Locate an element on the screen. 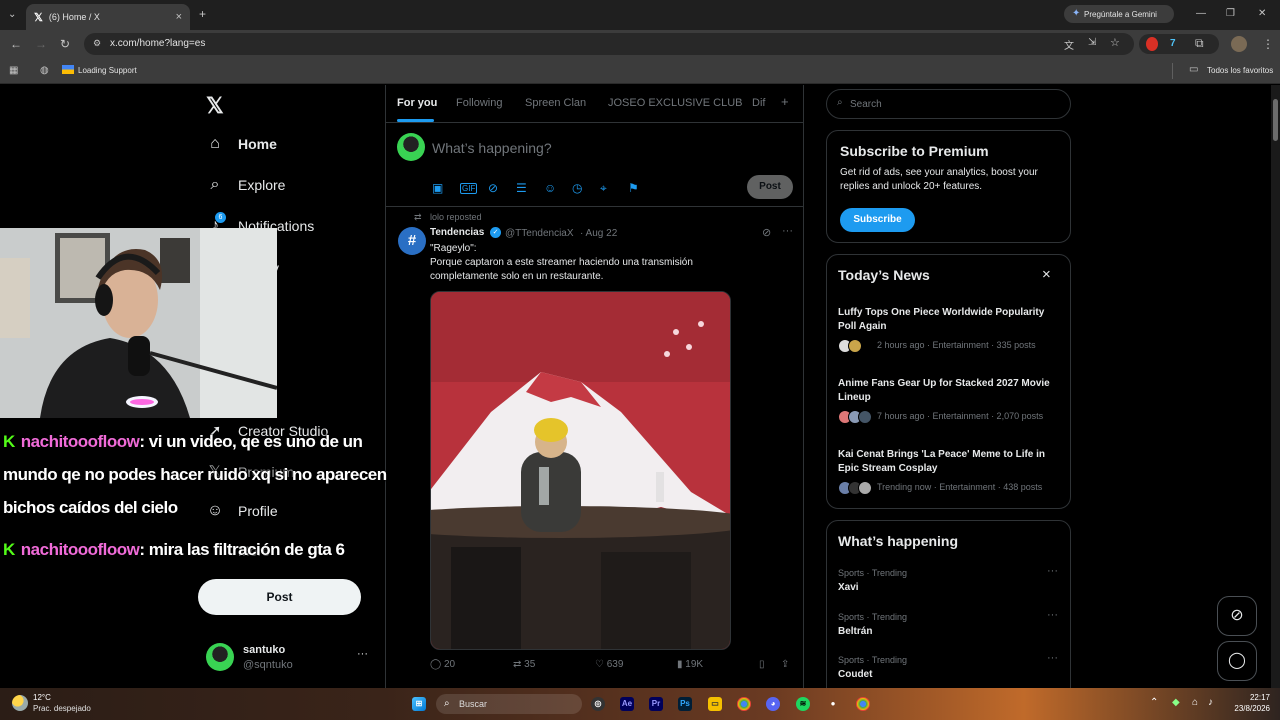  tab-following: Following is located at coordinates (479, 103).